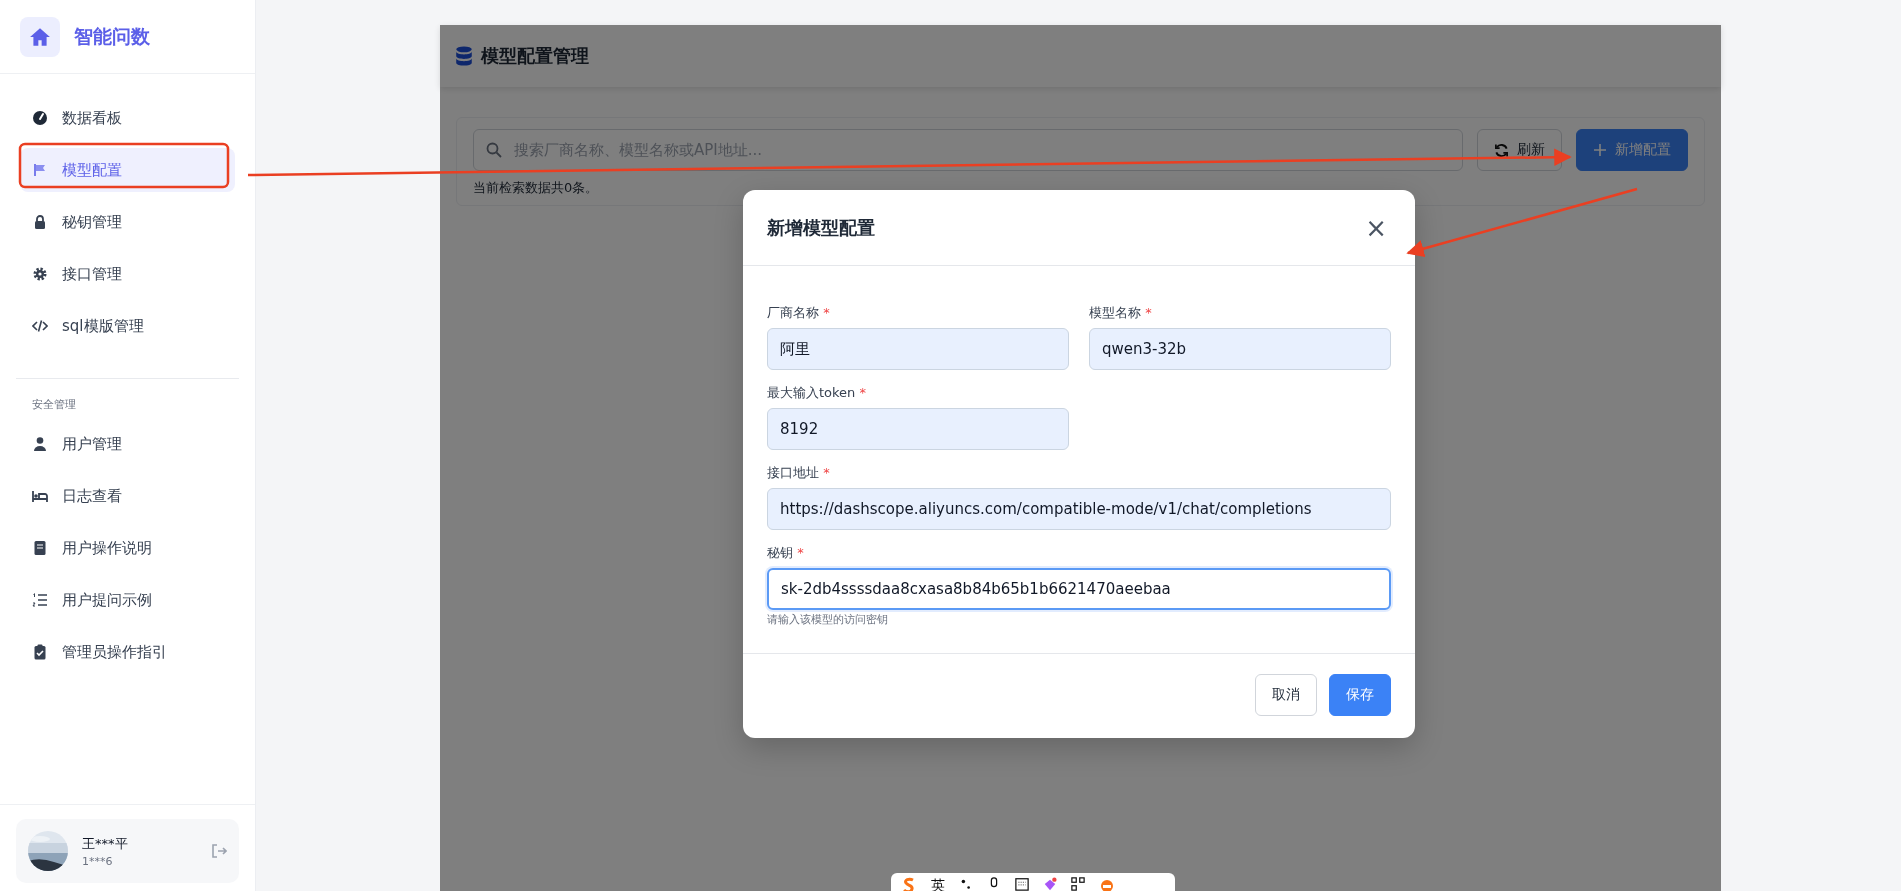 This screenshot has height=891, width=1901. Describe the element at coordinates (1519, 150) in the screenshot. I see `refresh-button: 刷新` at that location.